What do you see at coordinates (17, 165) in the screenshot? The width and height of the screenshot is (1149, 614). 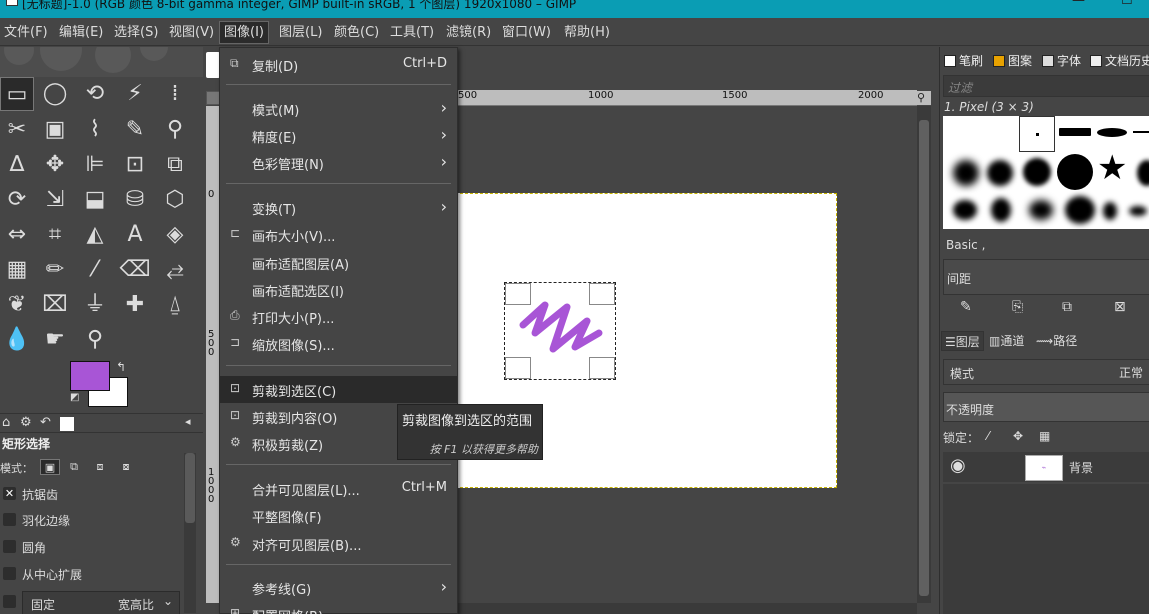 I see `measure-icon: ∆` at bounding box center [17, 165].